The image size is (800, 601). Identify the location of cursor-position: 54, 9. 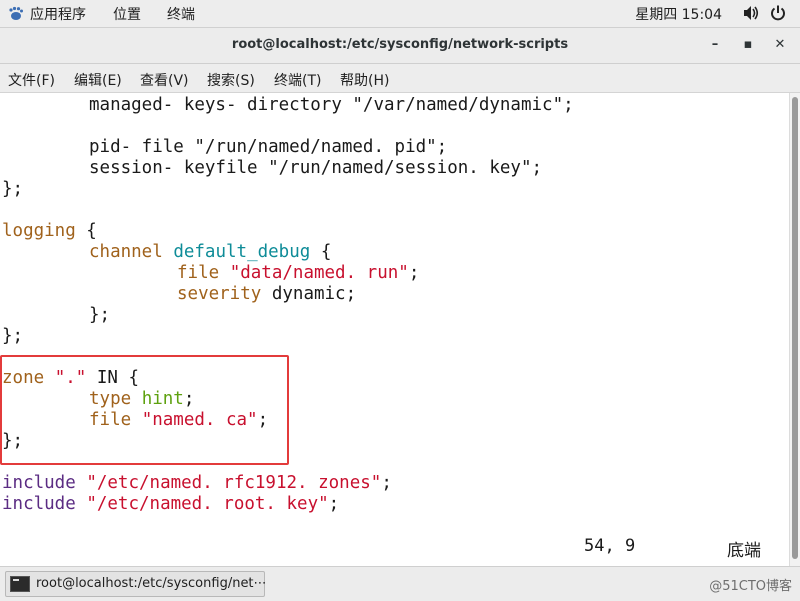
(610, 546).